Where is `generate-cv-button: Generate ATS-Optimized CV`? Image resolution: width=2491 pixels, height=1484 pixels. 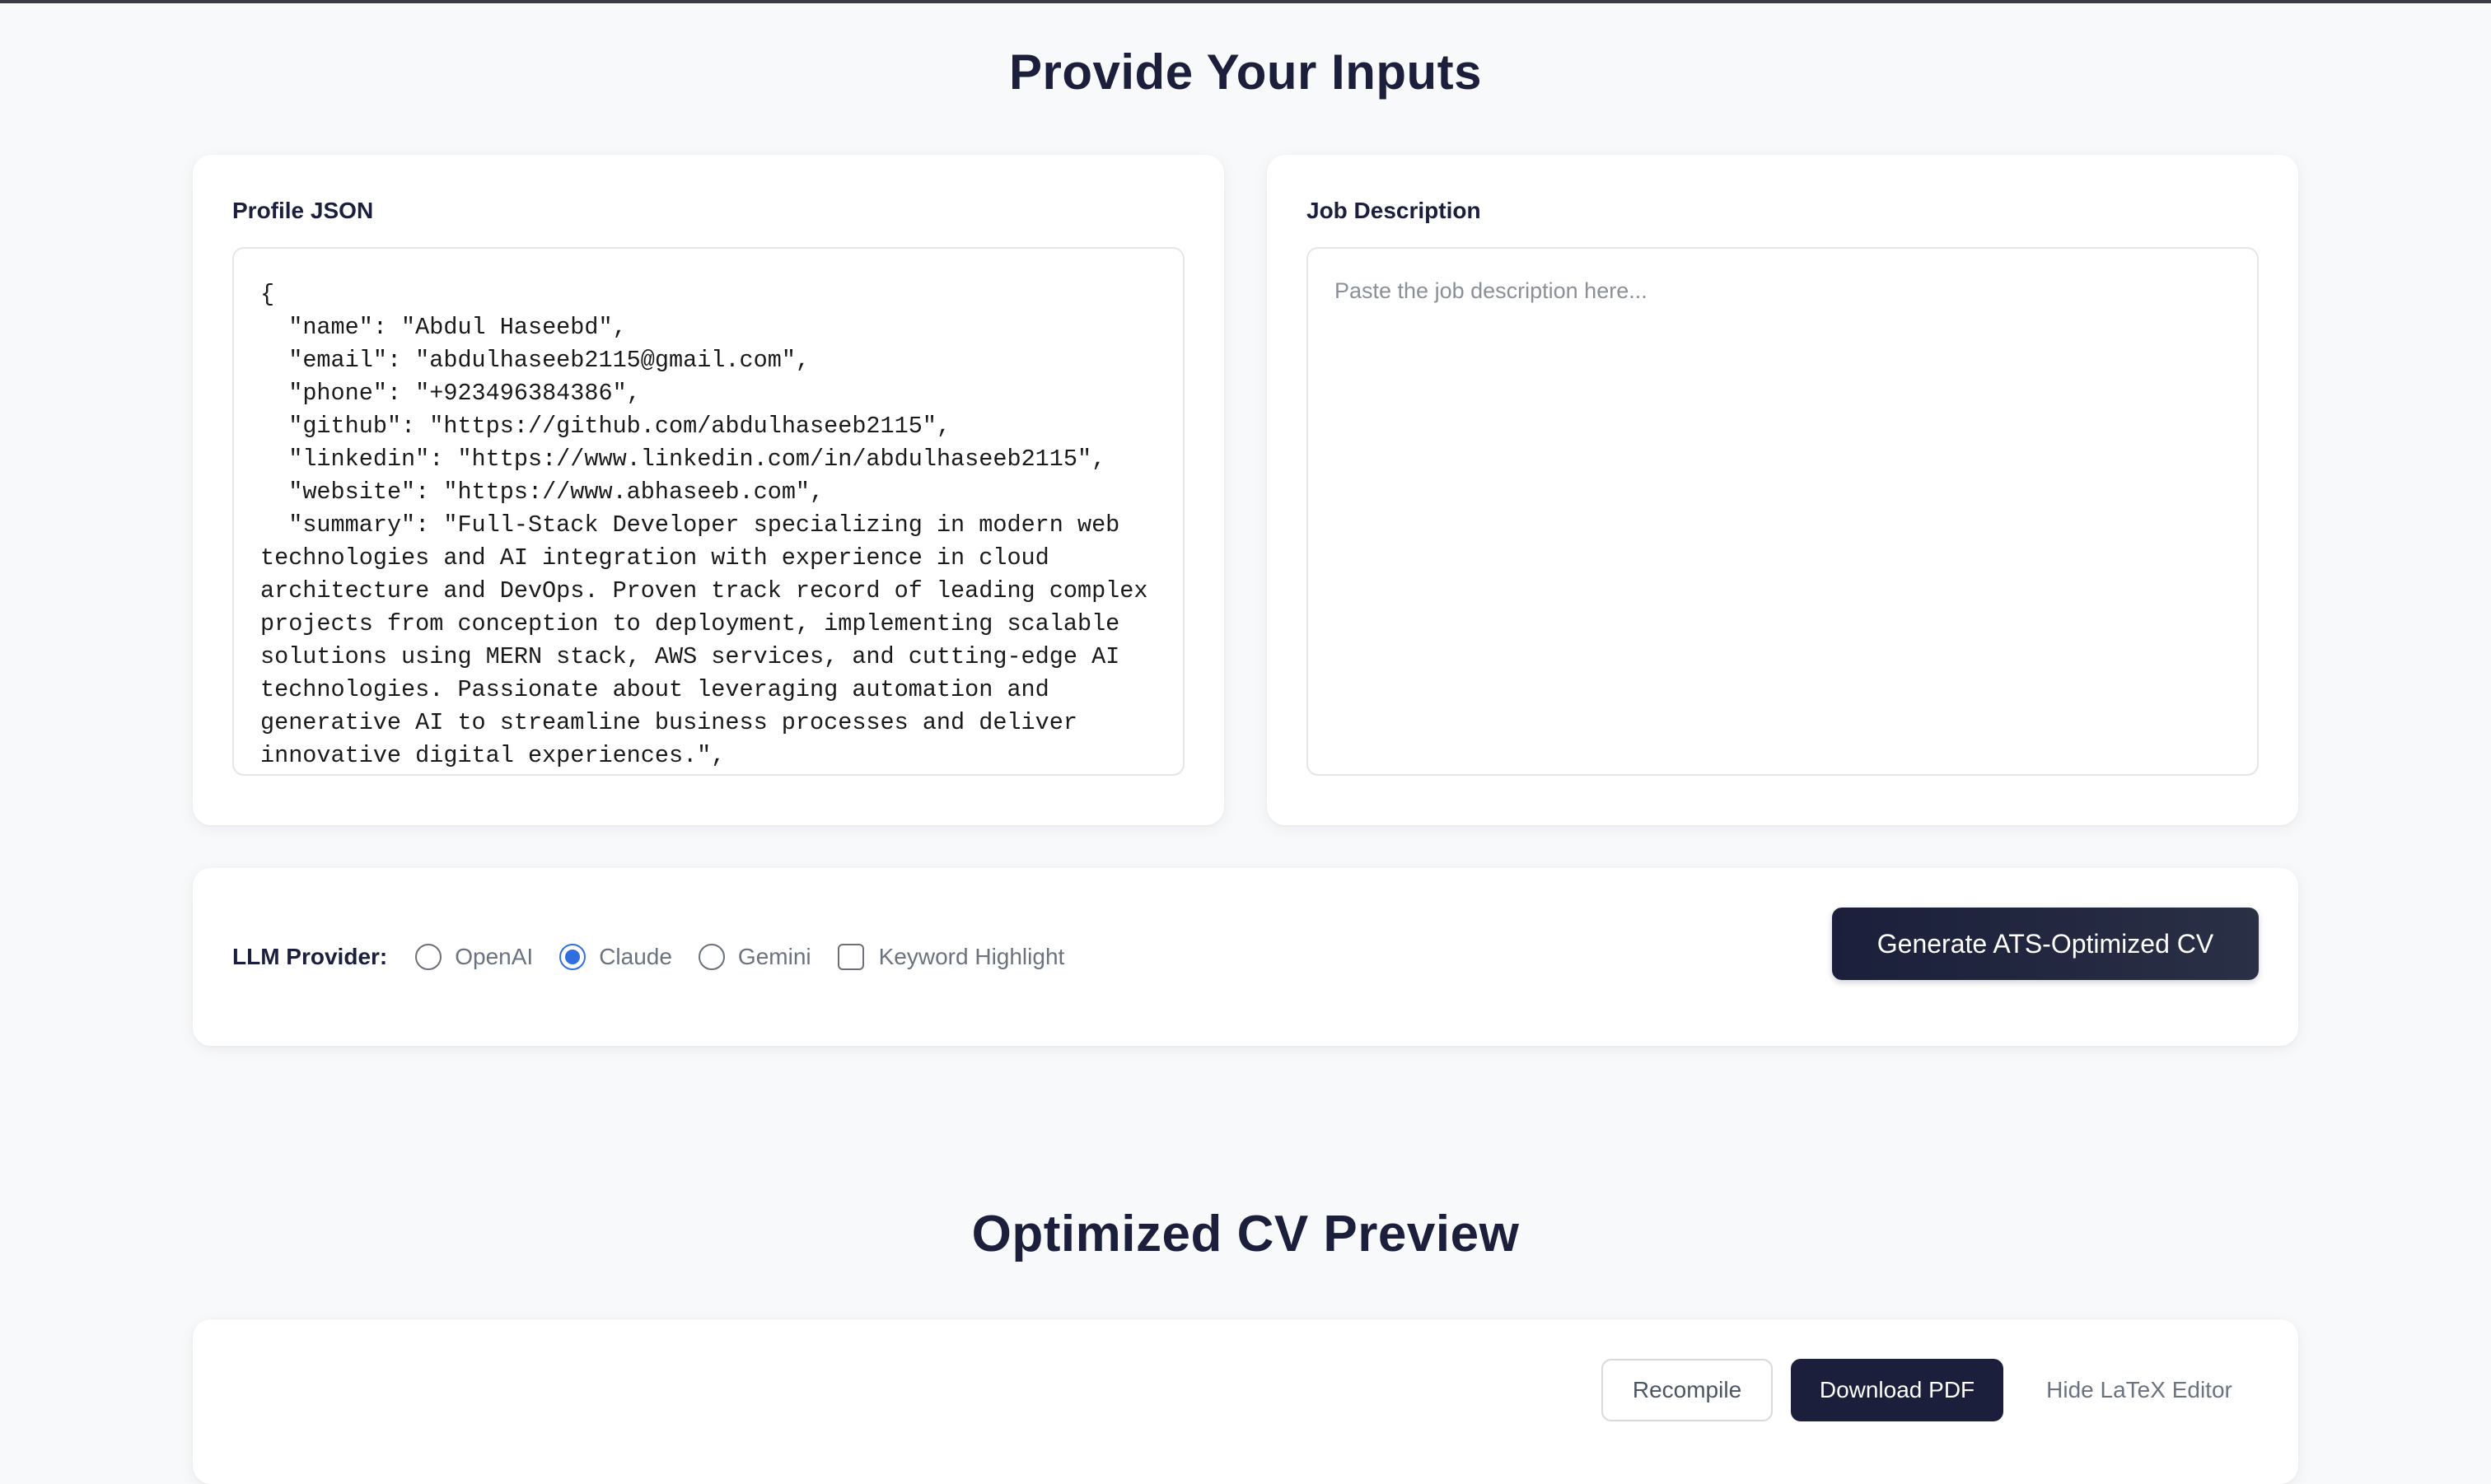
generate-cv-button: Generate ATS-Optimized CV is located at coordinates (2046, 944).